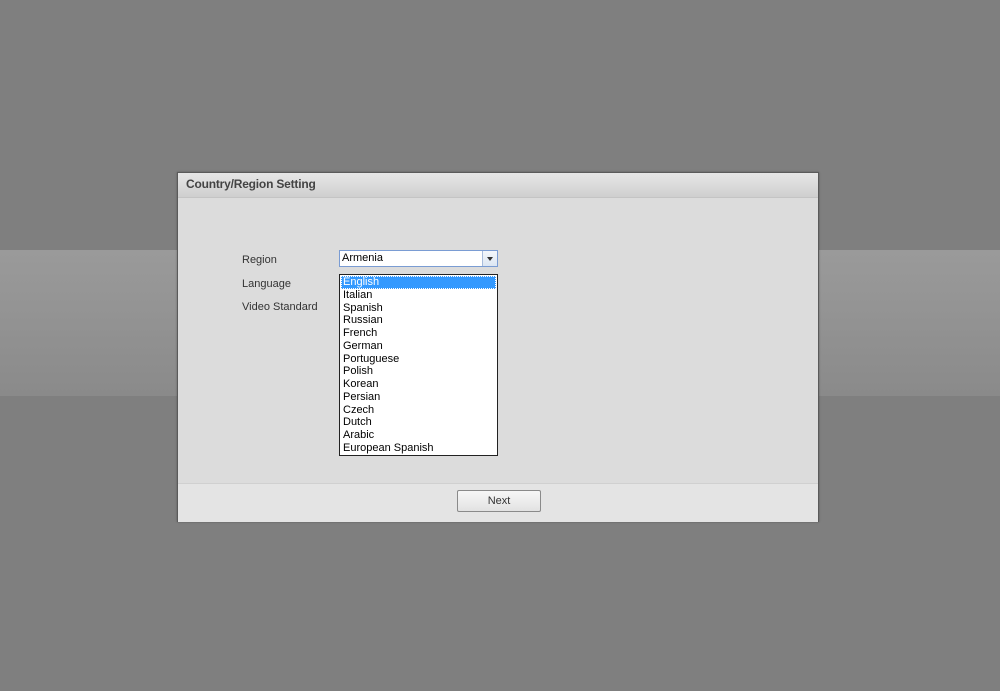  I want to click on dialog-footer: Next, so click(498, 502).